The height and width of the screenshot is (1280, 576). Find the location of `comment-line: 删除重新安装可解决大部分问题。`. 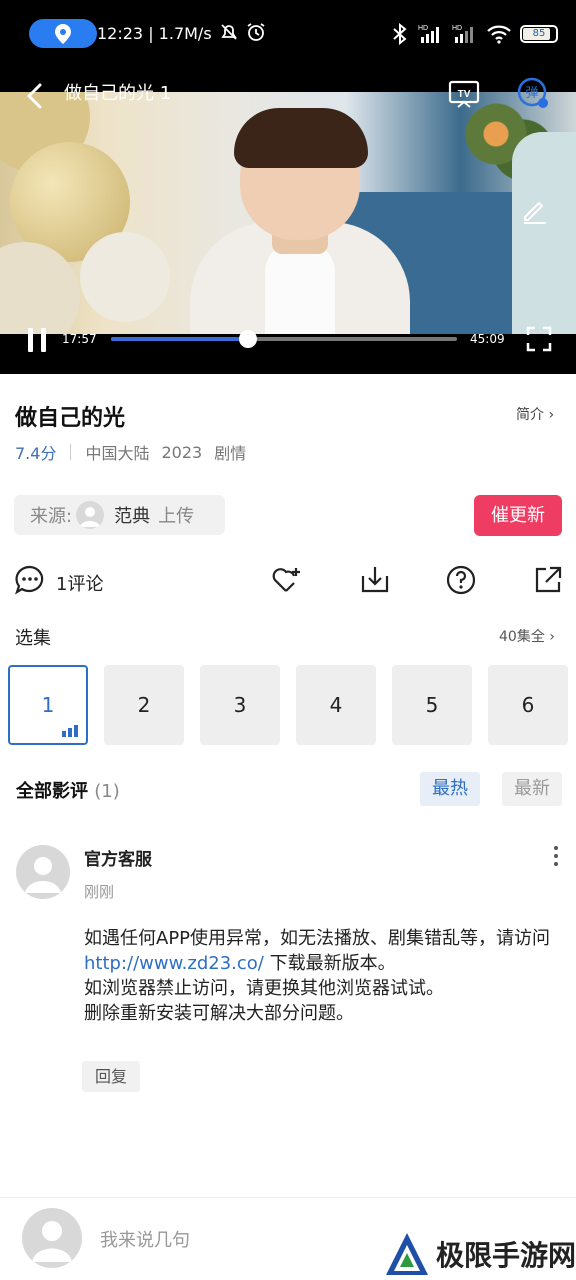

comment-line: 删除重新安装可解决大部分问题。 is located at coordinates (219, 1013).